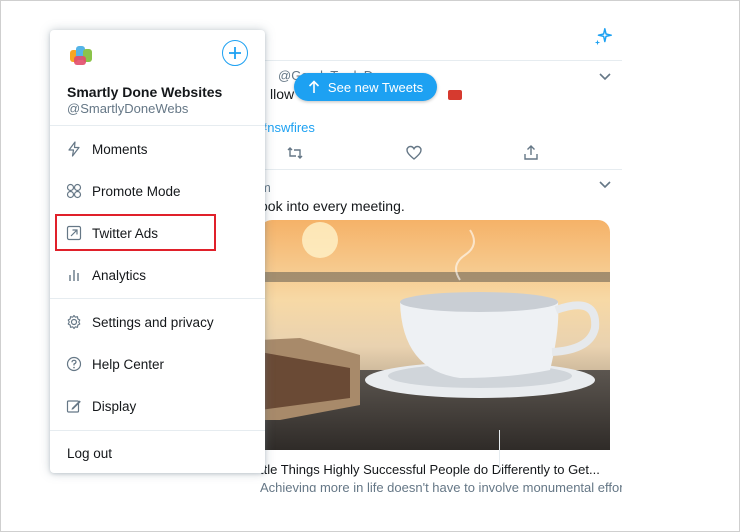 This screenshot has width=740, height=532. Describe the element at coordinates (153, 322) in the screenshot. I see `menu-item-label: Settings and privacy` at that location.